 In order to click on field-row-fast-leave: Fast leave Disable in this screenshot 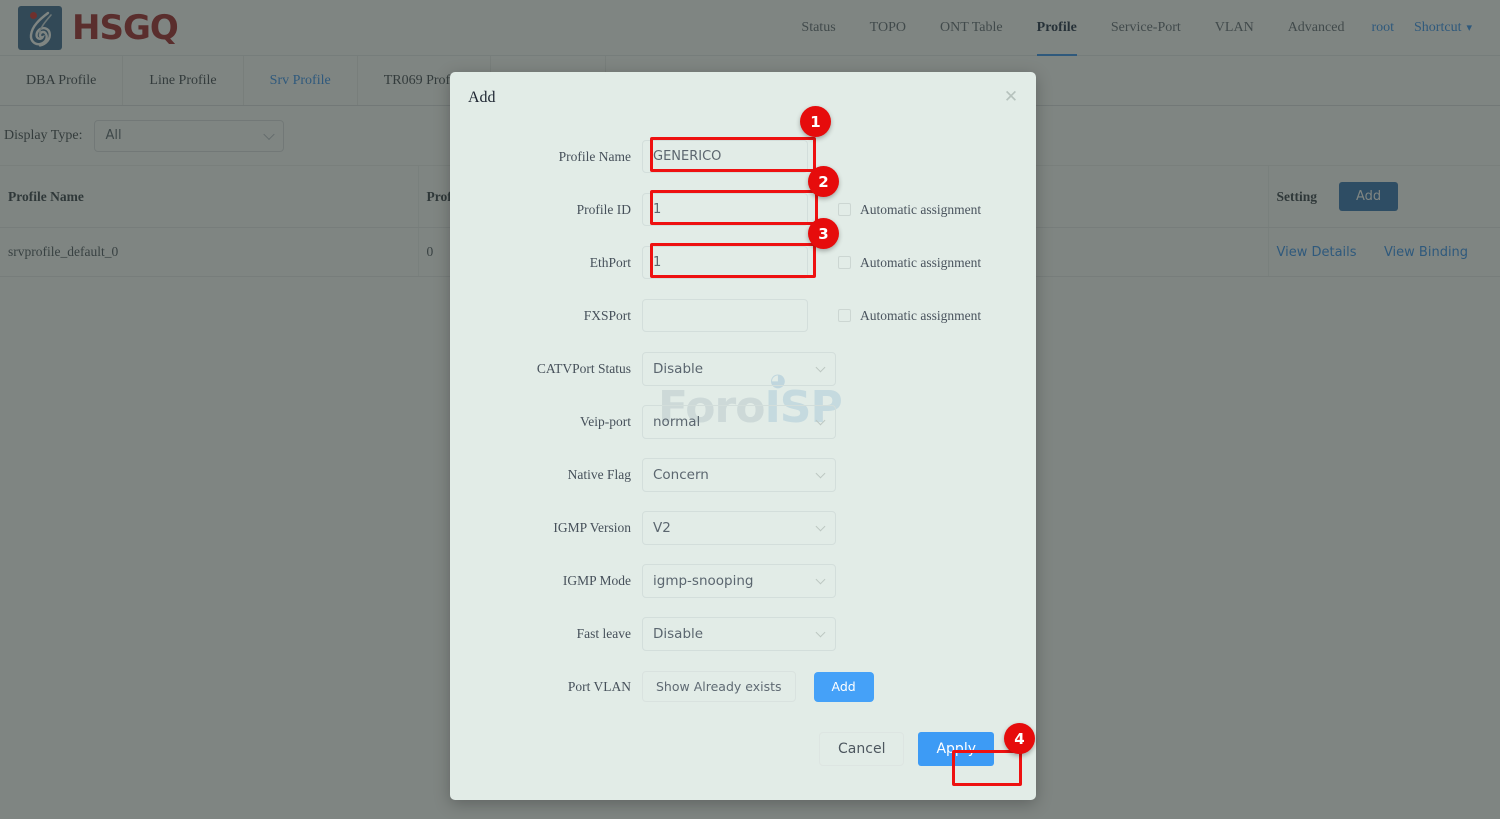, I will do `click(743, 633)`.